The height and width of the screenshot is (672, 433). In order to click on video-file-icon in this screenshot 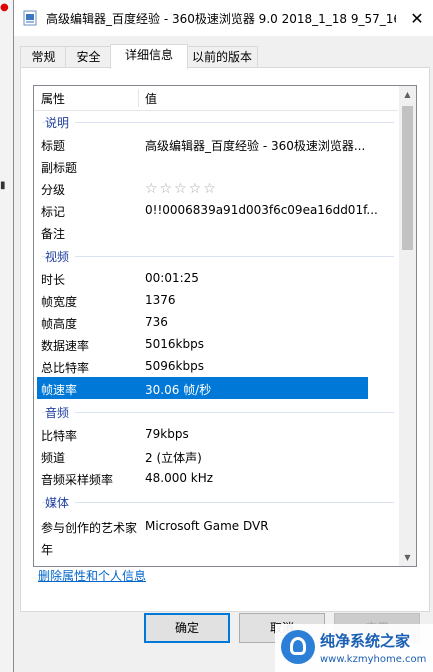, I will do `click(30, 18)`.